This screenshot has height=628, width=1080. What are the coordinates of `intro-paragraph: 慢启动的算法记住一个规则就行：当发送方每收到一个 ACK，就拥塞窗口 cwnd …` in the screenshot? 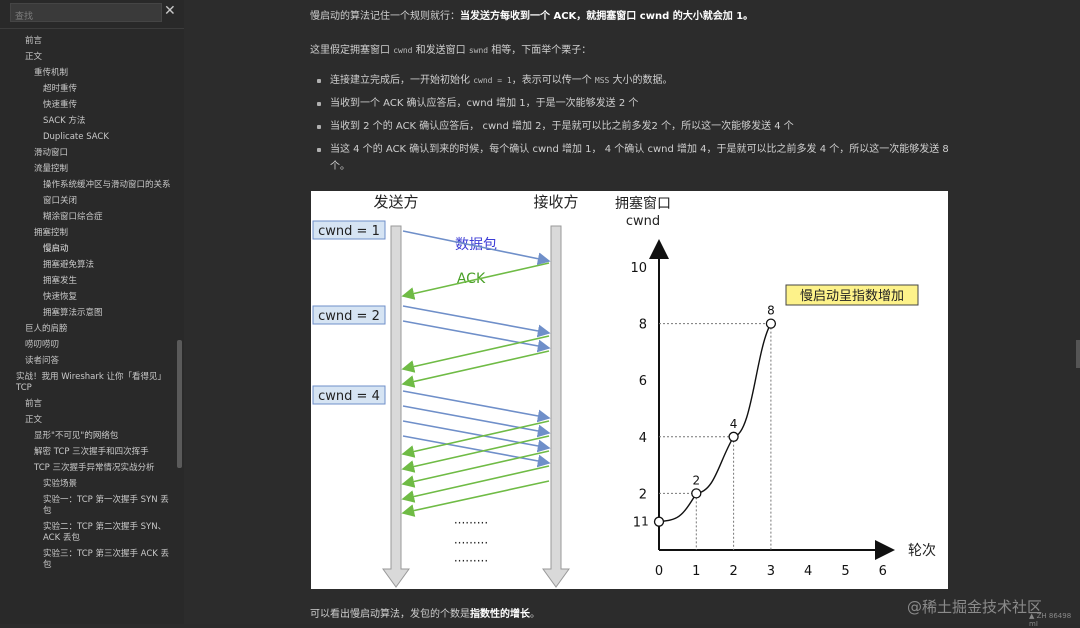 It's located at (531, 14).